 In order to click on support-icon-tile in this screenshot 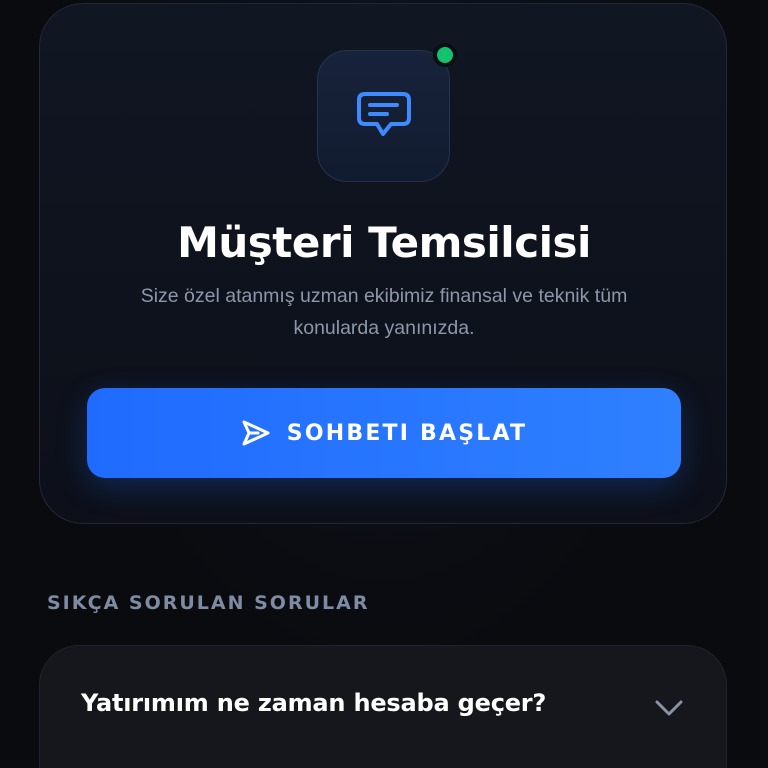, I will do `click(383, 116)`.